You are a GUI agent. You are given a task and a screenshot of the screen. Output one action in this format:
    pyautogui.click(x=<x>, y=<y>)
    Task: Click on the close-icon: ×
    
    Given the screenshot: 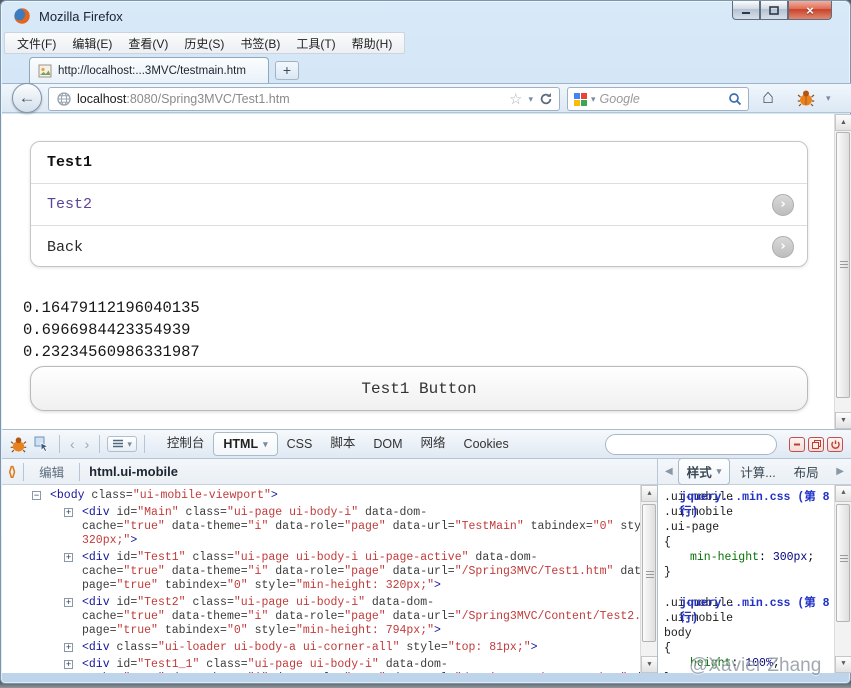 What is the action you would take?
    pyautogui.click(x=810, y=10)
    